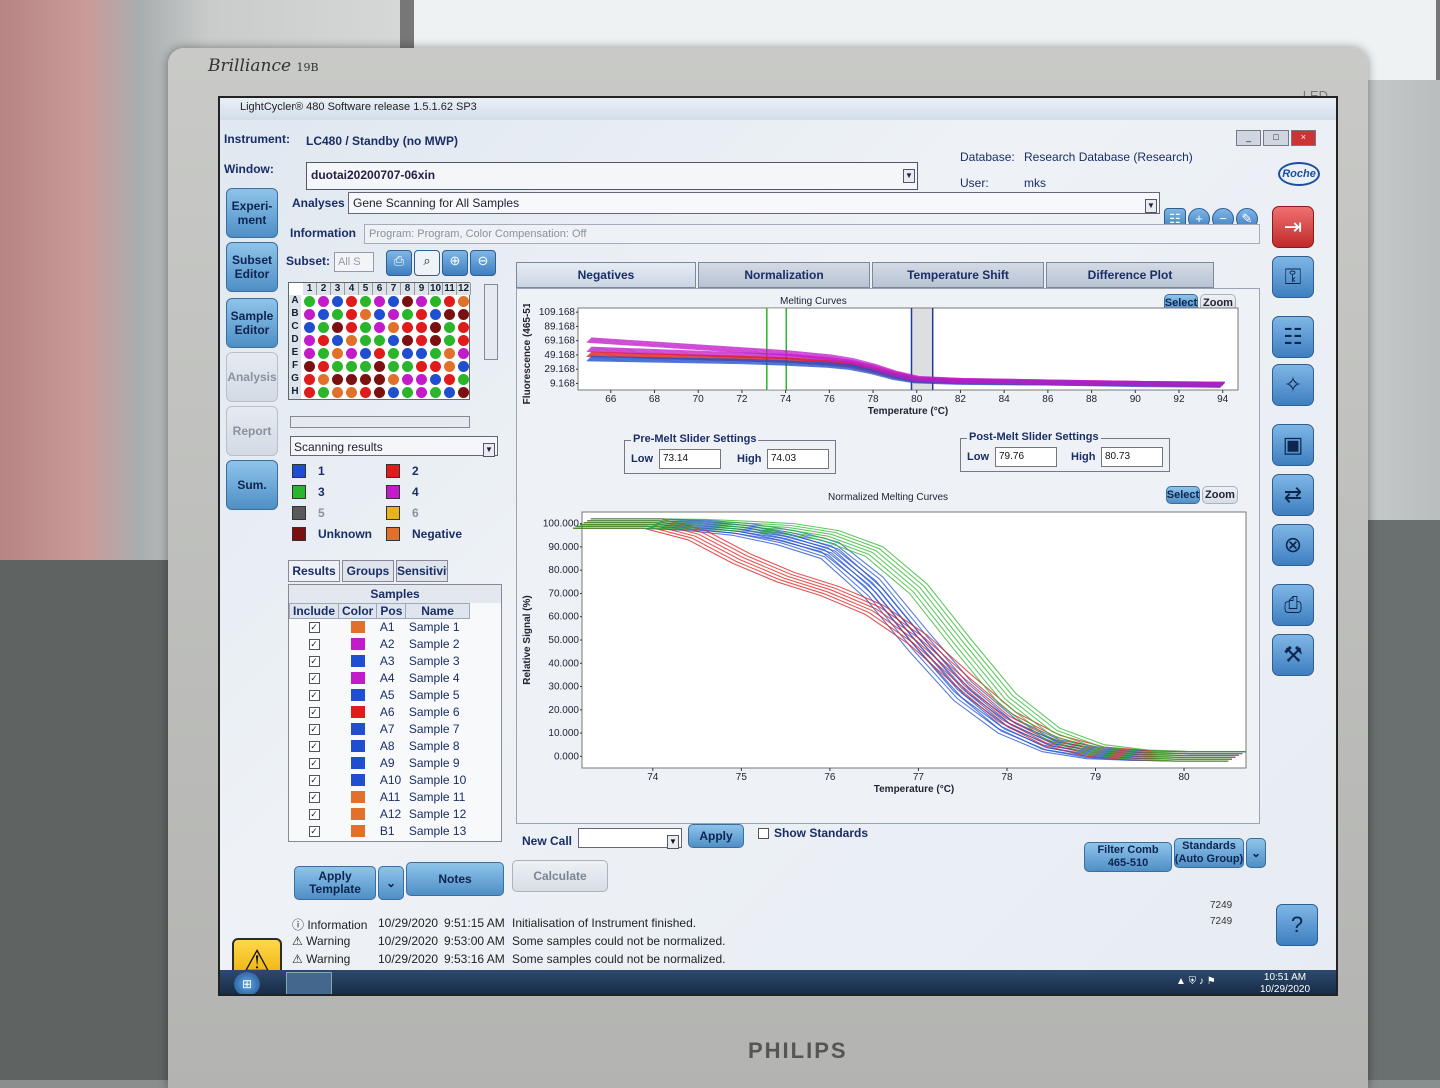  I want to click on plate-col-label: 4, so click(352, 289).